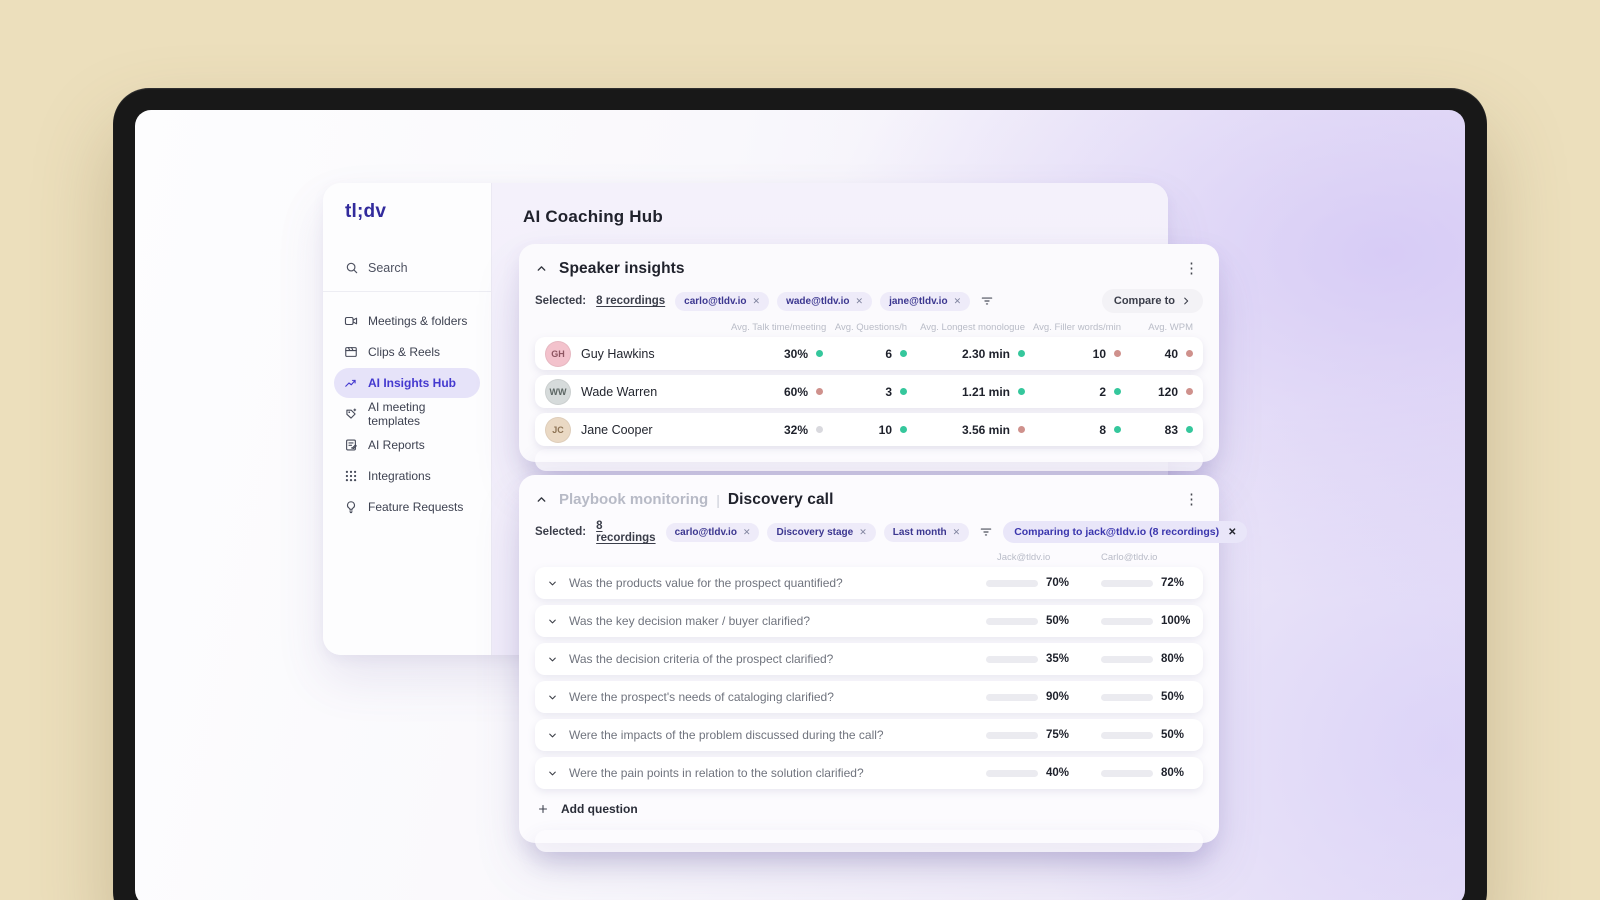 The image size is (1600, 900). I want to click on filter-chip: jane@tldv.io ✕, so click(925, 301).